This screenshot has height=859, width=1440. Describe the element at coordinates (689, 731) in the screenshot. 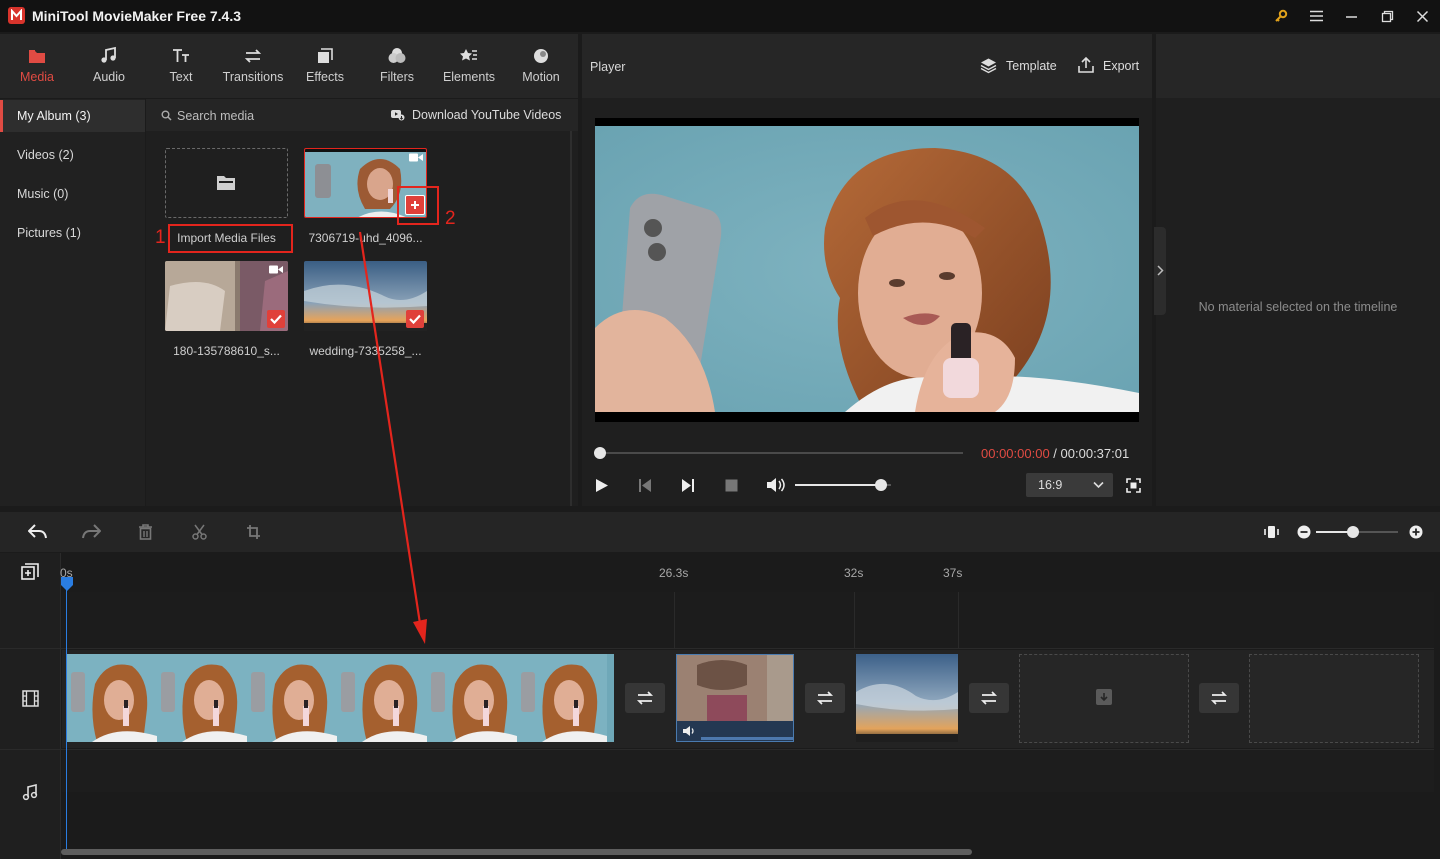

I see `clip-volume-icon` at that location.